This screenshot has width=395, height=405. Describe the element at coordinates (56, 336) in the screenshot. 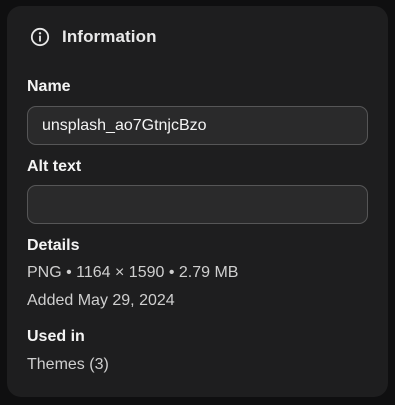

I see `used-in-label: Used in` at that location.